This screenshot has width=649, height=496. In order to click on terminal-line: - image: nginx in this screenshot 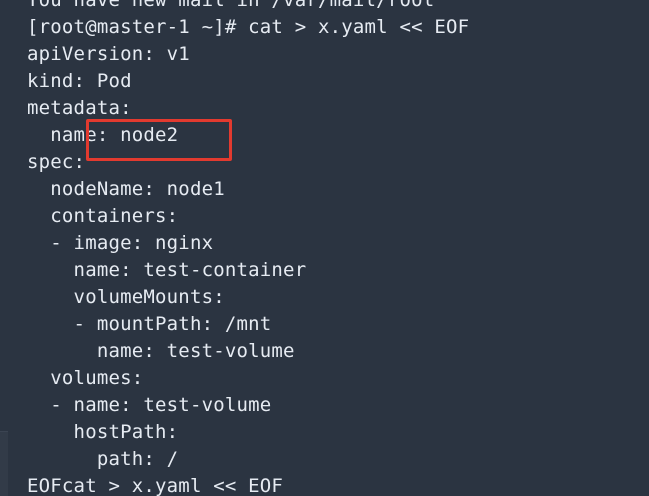, I will do `click(120, 243)`.